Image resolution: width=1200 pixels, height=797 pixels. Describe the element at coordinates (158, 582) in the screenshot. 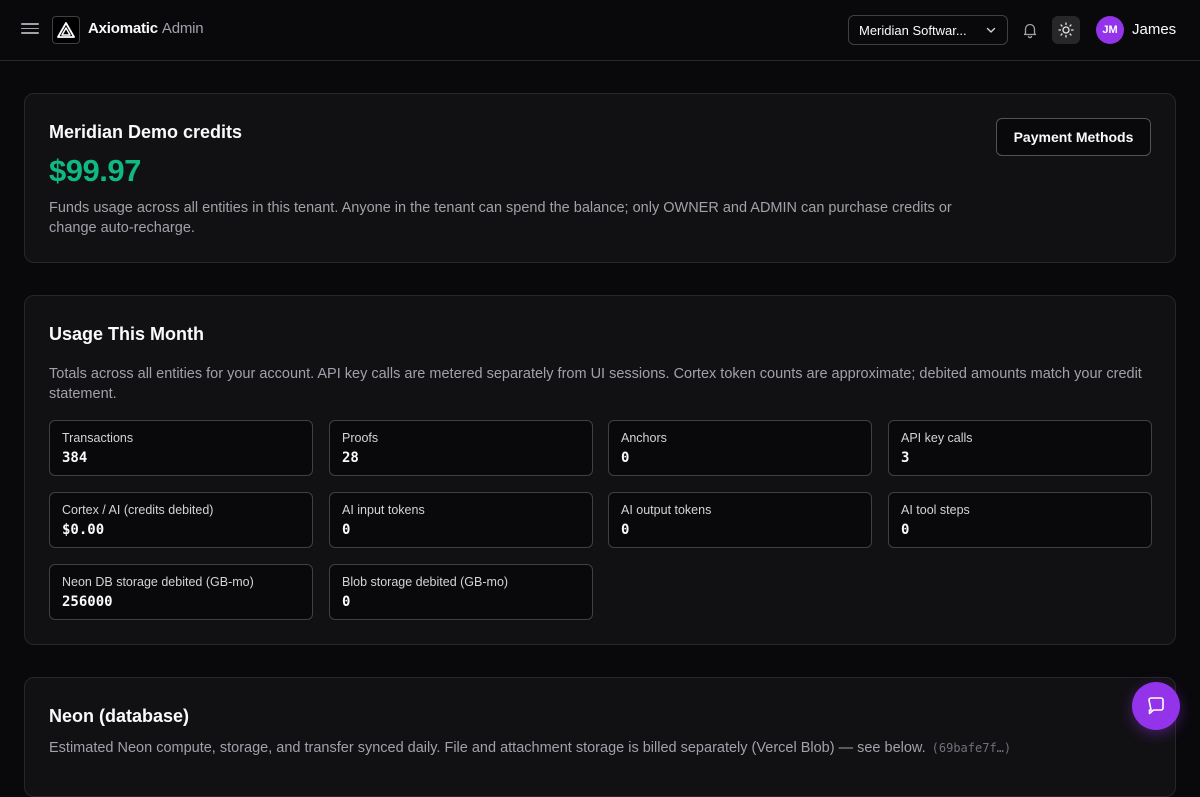

I see `stat-label: Neon DB storage debited (GB-mo)` at that location.